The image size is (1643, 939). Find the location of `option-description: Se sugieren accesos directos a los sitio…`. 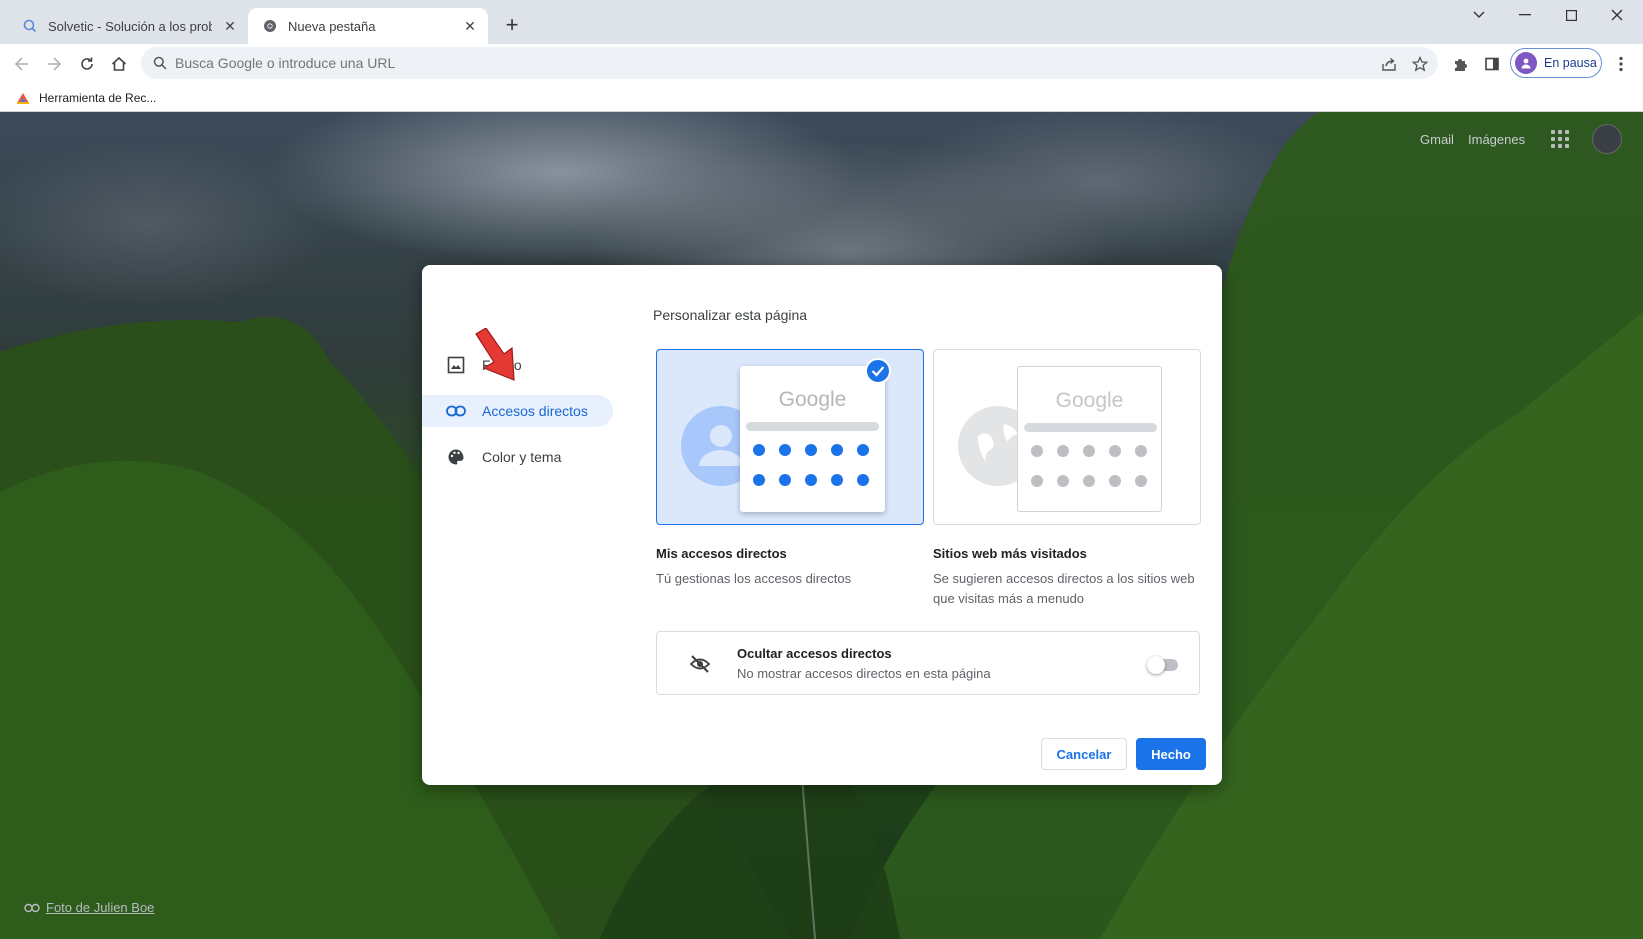

option-description: Se sugieren accesos directos a los sitio… is located at coordinates (1064, 588).